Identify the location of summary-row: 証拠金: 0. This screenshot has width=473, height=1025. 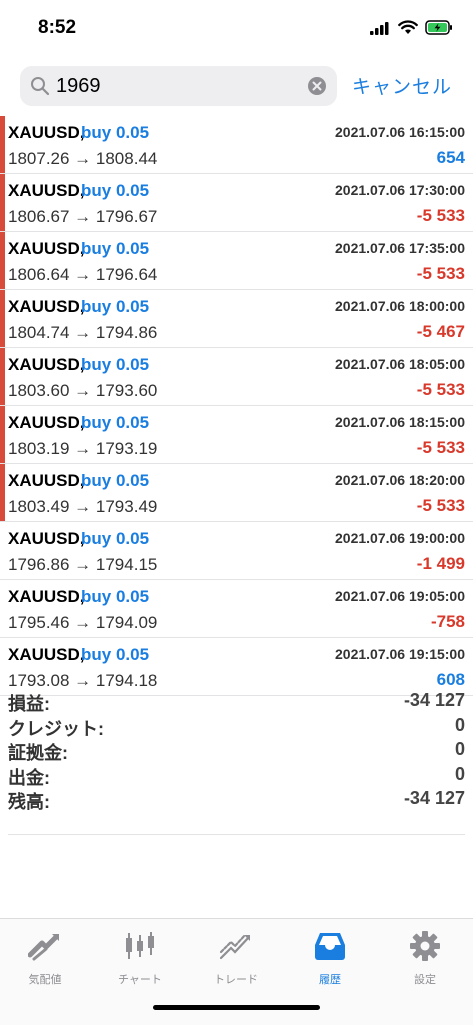
(236, 751).